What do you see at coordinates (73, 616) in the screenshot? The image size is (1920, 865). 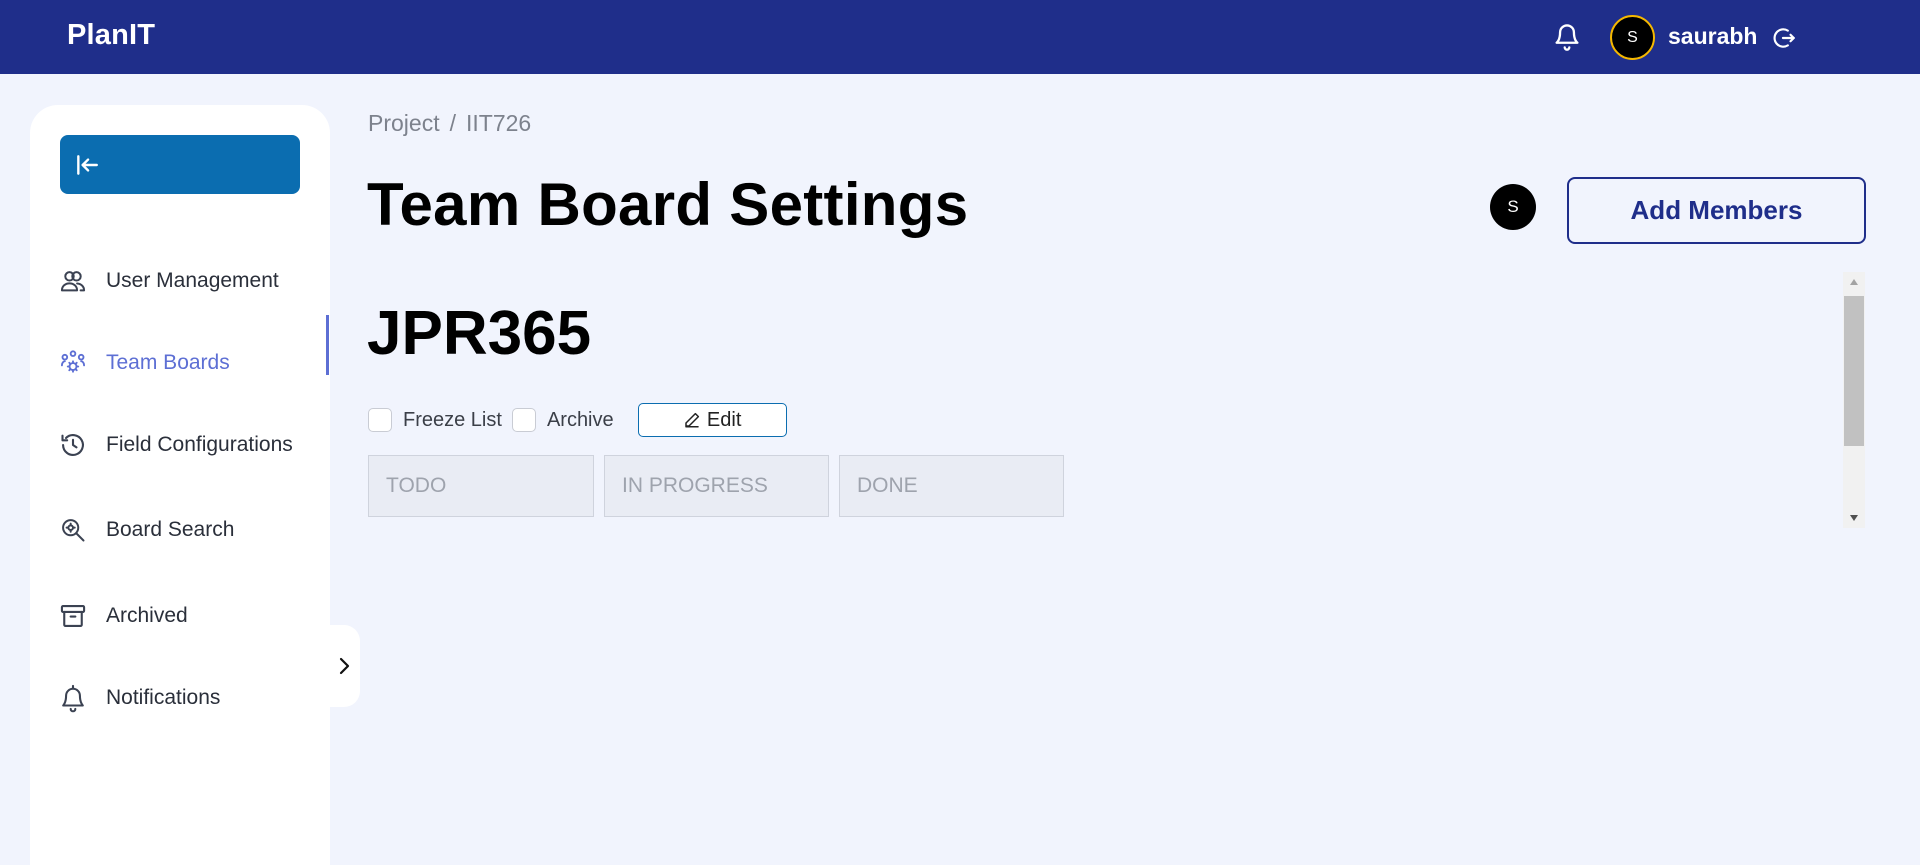 I see `archive-icon` at bounding box center [73, 616].